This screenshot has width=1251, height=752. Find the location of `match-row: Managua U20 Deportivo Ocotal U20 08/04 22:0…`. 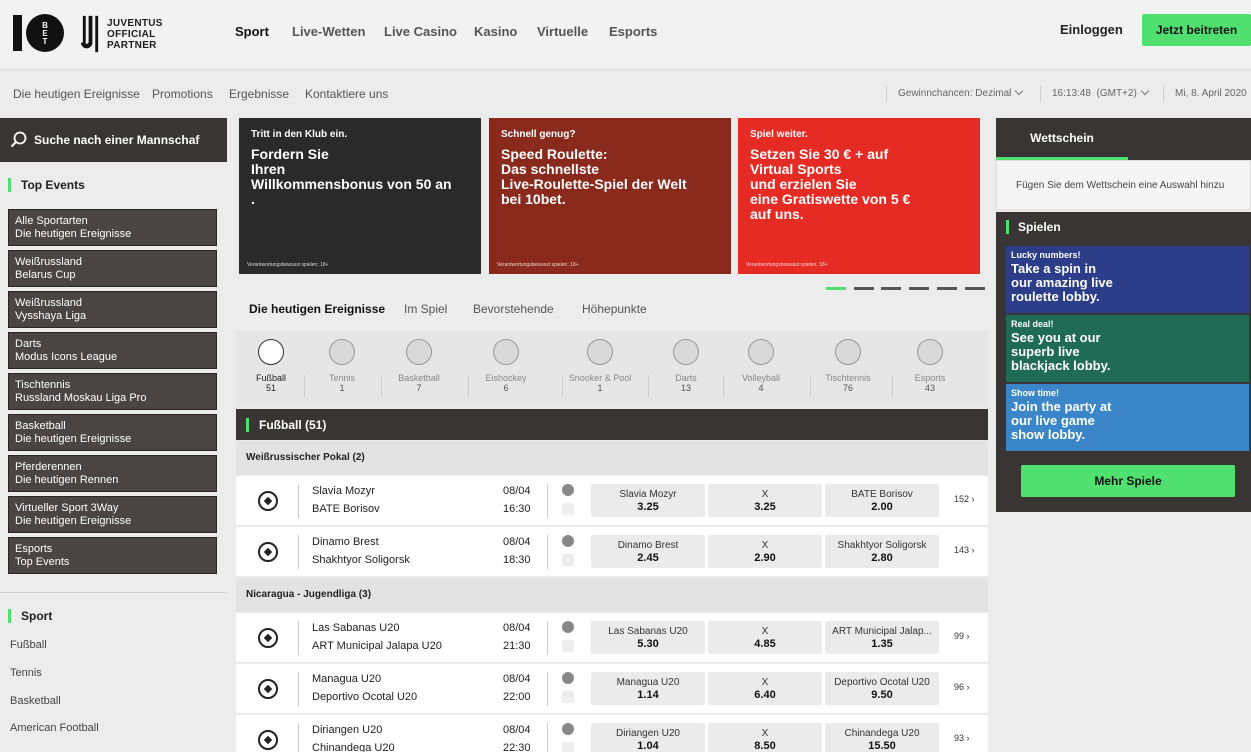

match-row: Managua U20 Deportivo Ocotal U20 08/04 22:0… is located at coordinates (612, 689).